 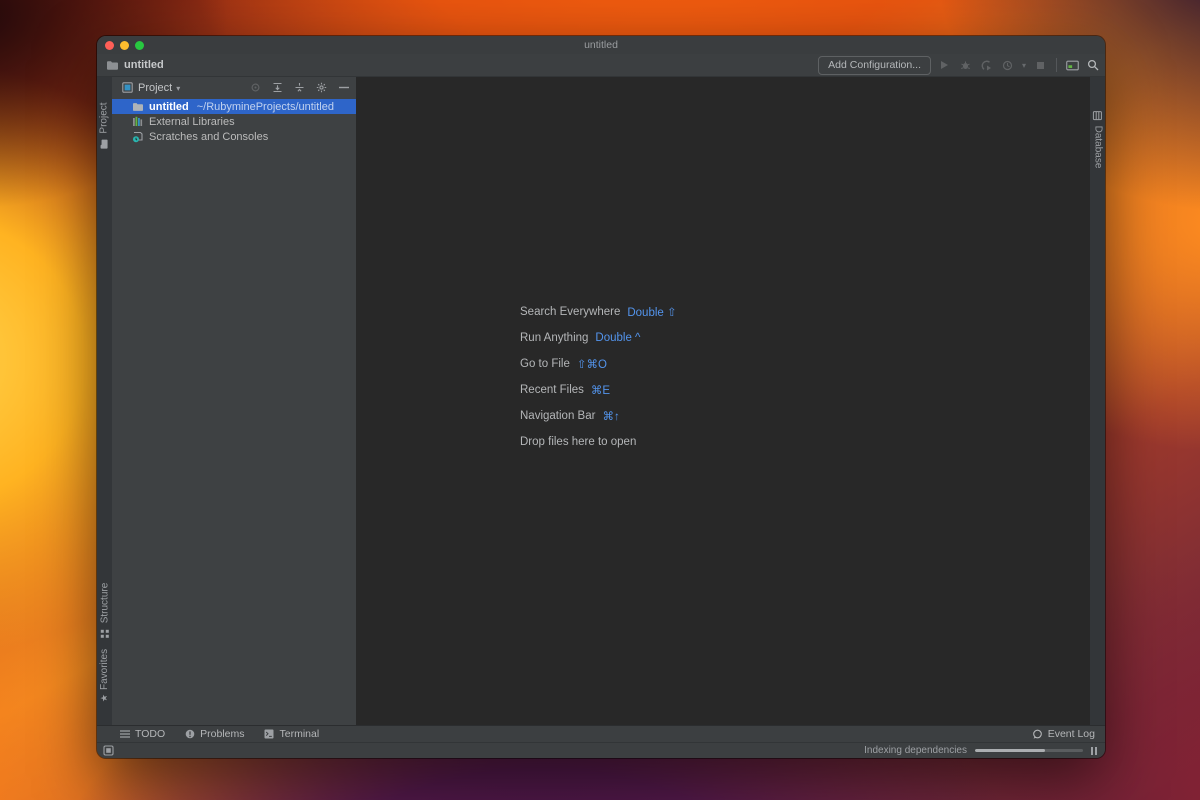 I want to click on star-icon: ★, so click(x=104, y=698).